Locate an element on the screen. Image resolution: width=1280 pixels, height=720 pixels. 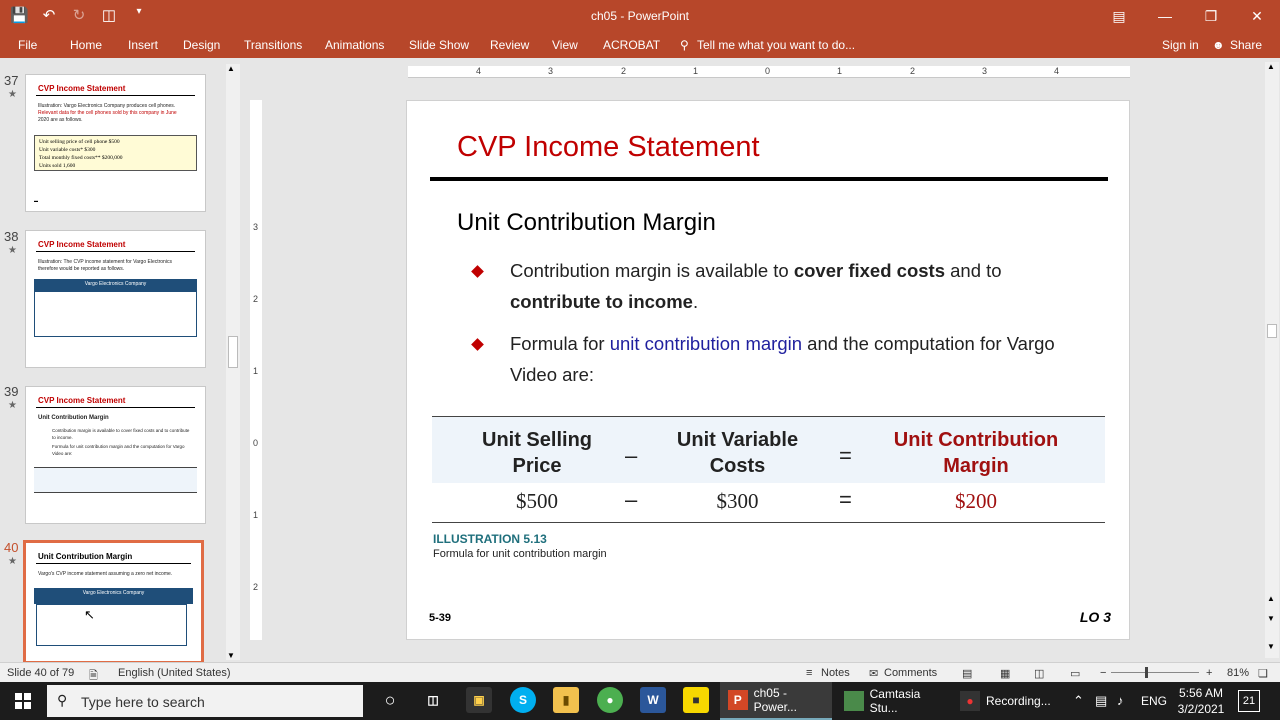
zoom-level: 81% is located at coordinates (1238, 673).